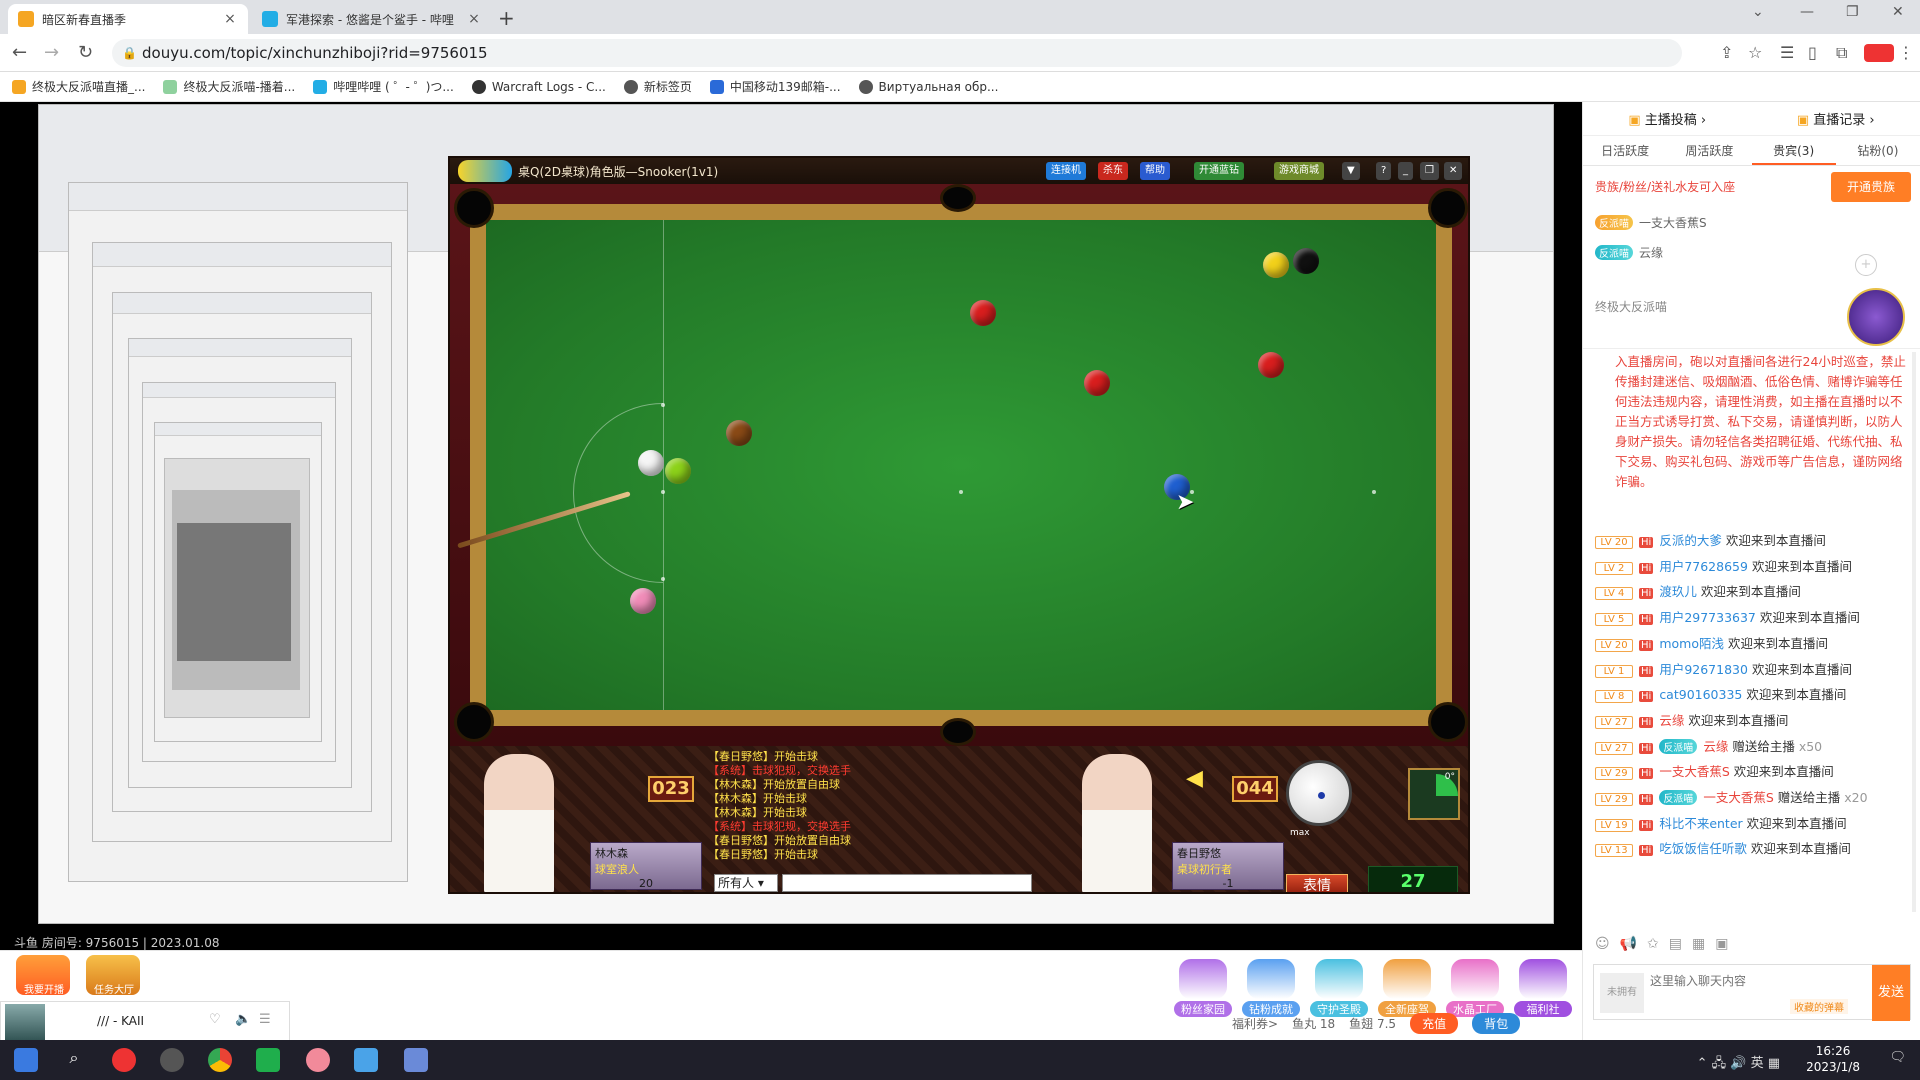  I want to click on app-icon, so click(318, 1060).